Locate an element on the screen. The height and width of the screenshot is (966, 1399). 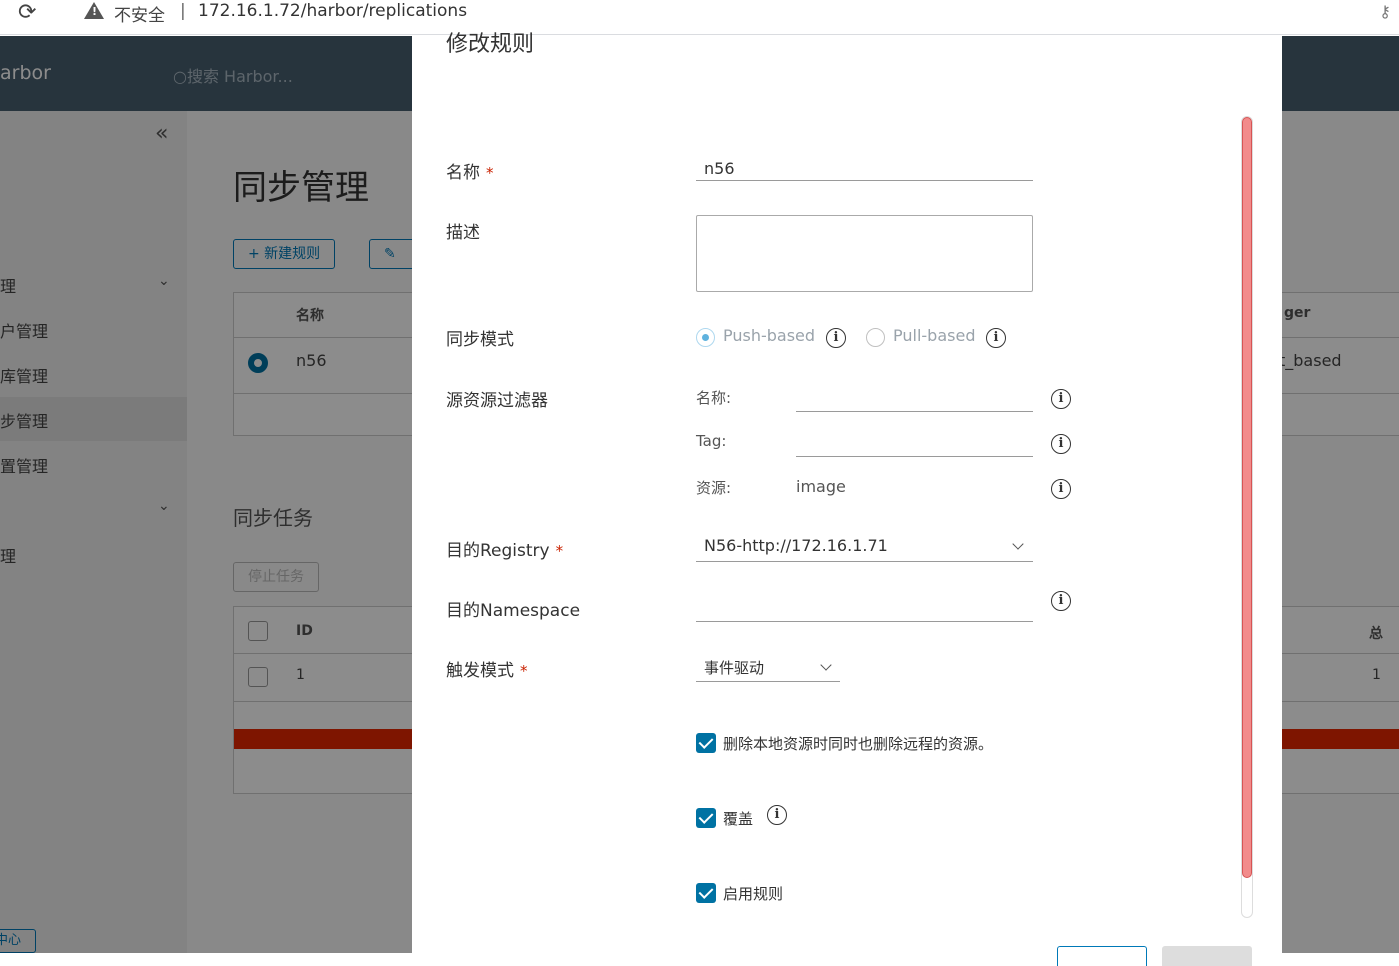
enable-rule-checkbox is located at coordinates (706, 893).